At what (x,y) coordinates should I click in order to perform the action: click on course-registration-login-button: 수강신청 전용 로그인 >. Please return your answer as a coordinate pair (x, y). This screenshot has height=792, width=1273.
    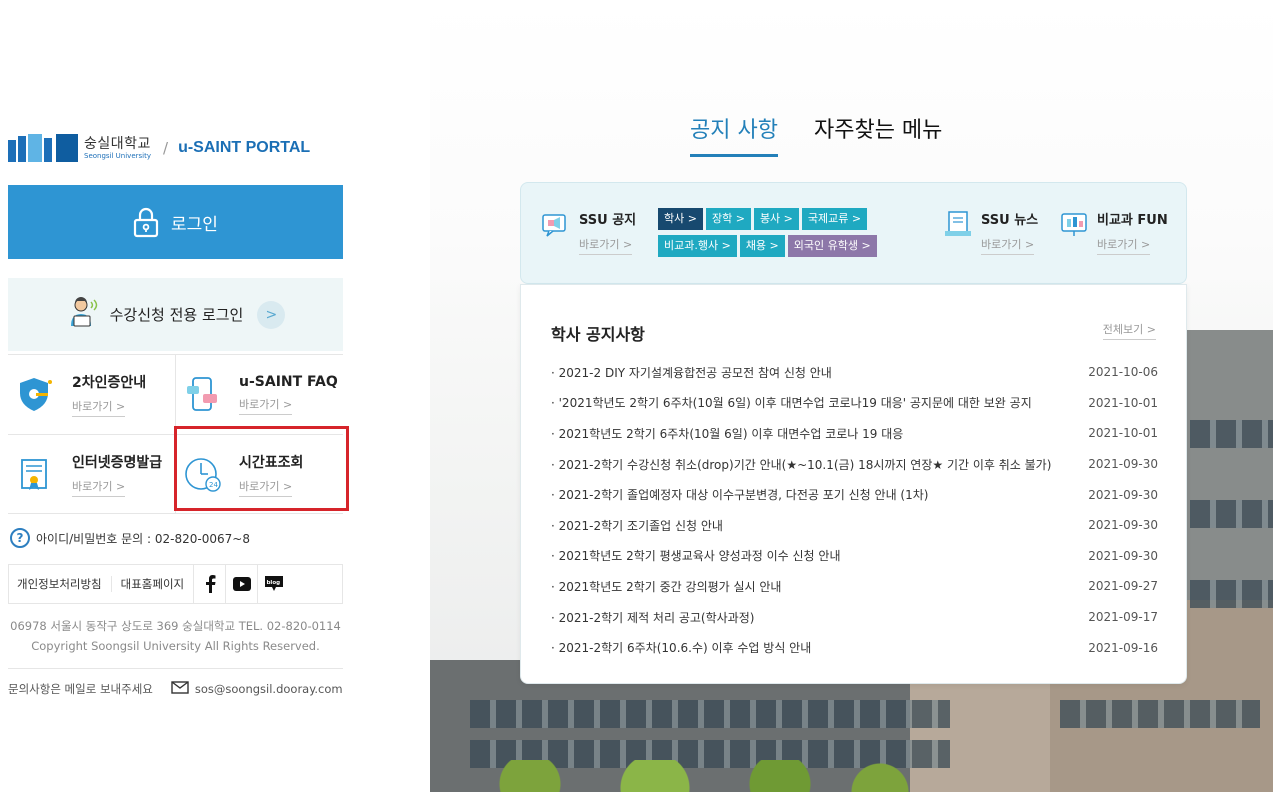
    Looking at the image, I should click on (175, 314).